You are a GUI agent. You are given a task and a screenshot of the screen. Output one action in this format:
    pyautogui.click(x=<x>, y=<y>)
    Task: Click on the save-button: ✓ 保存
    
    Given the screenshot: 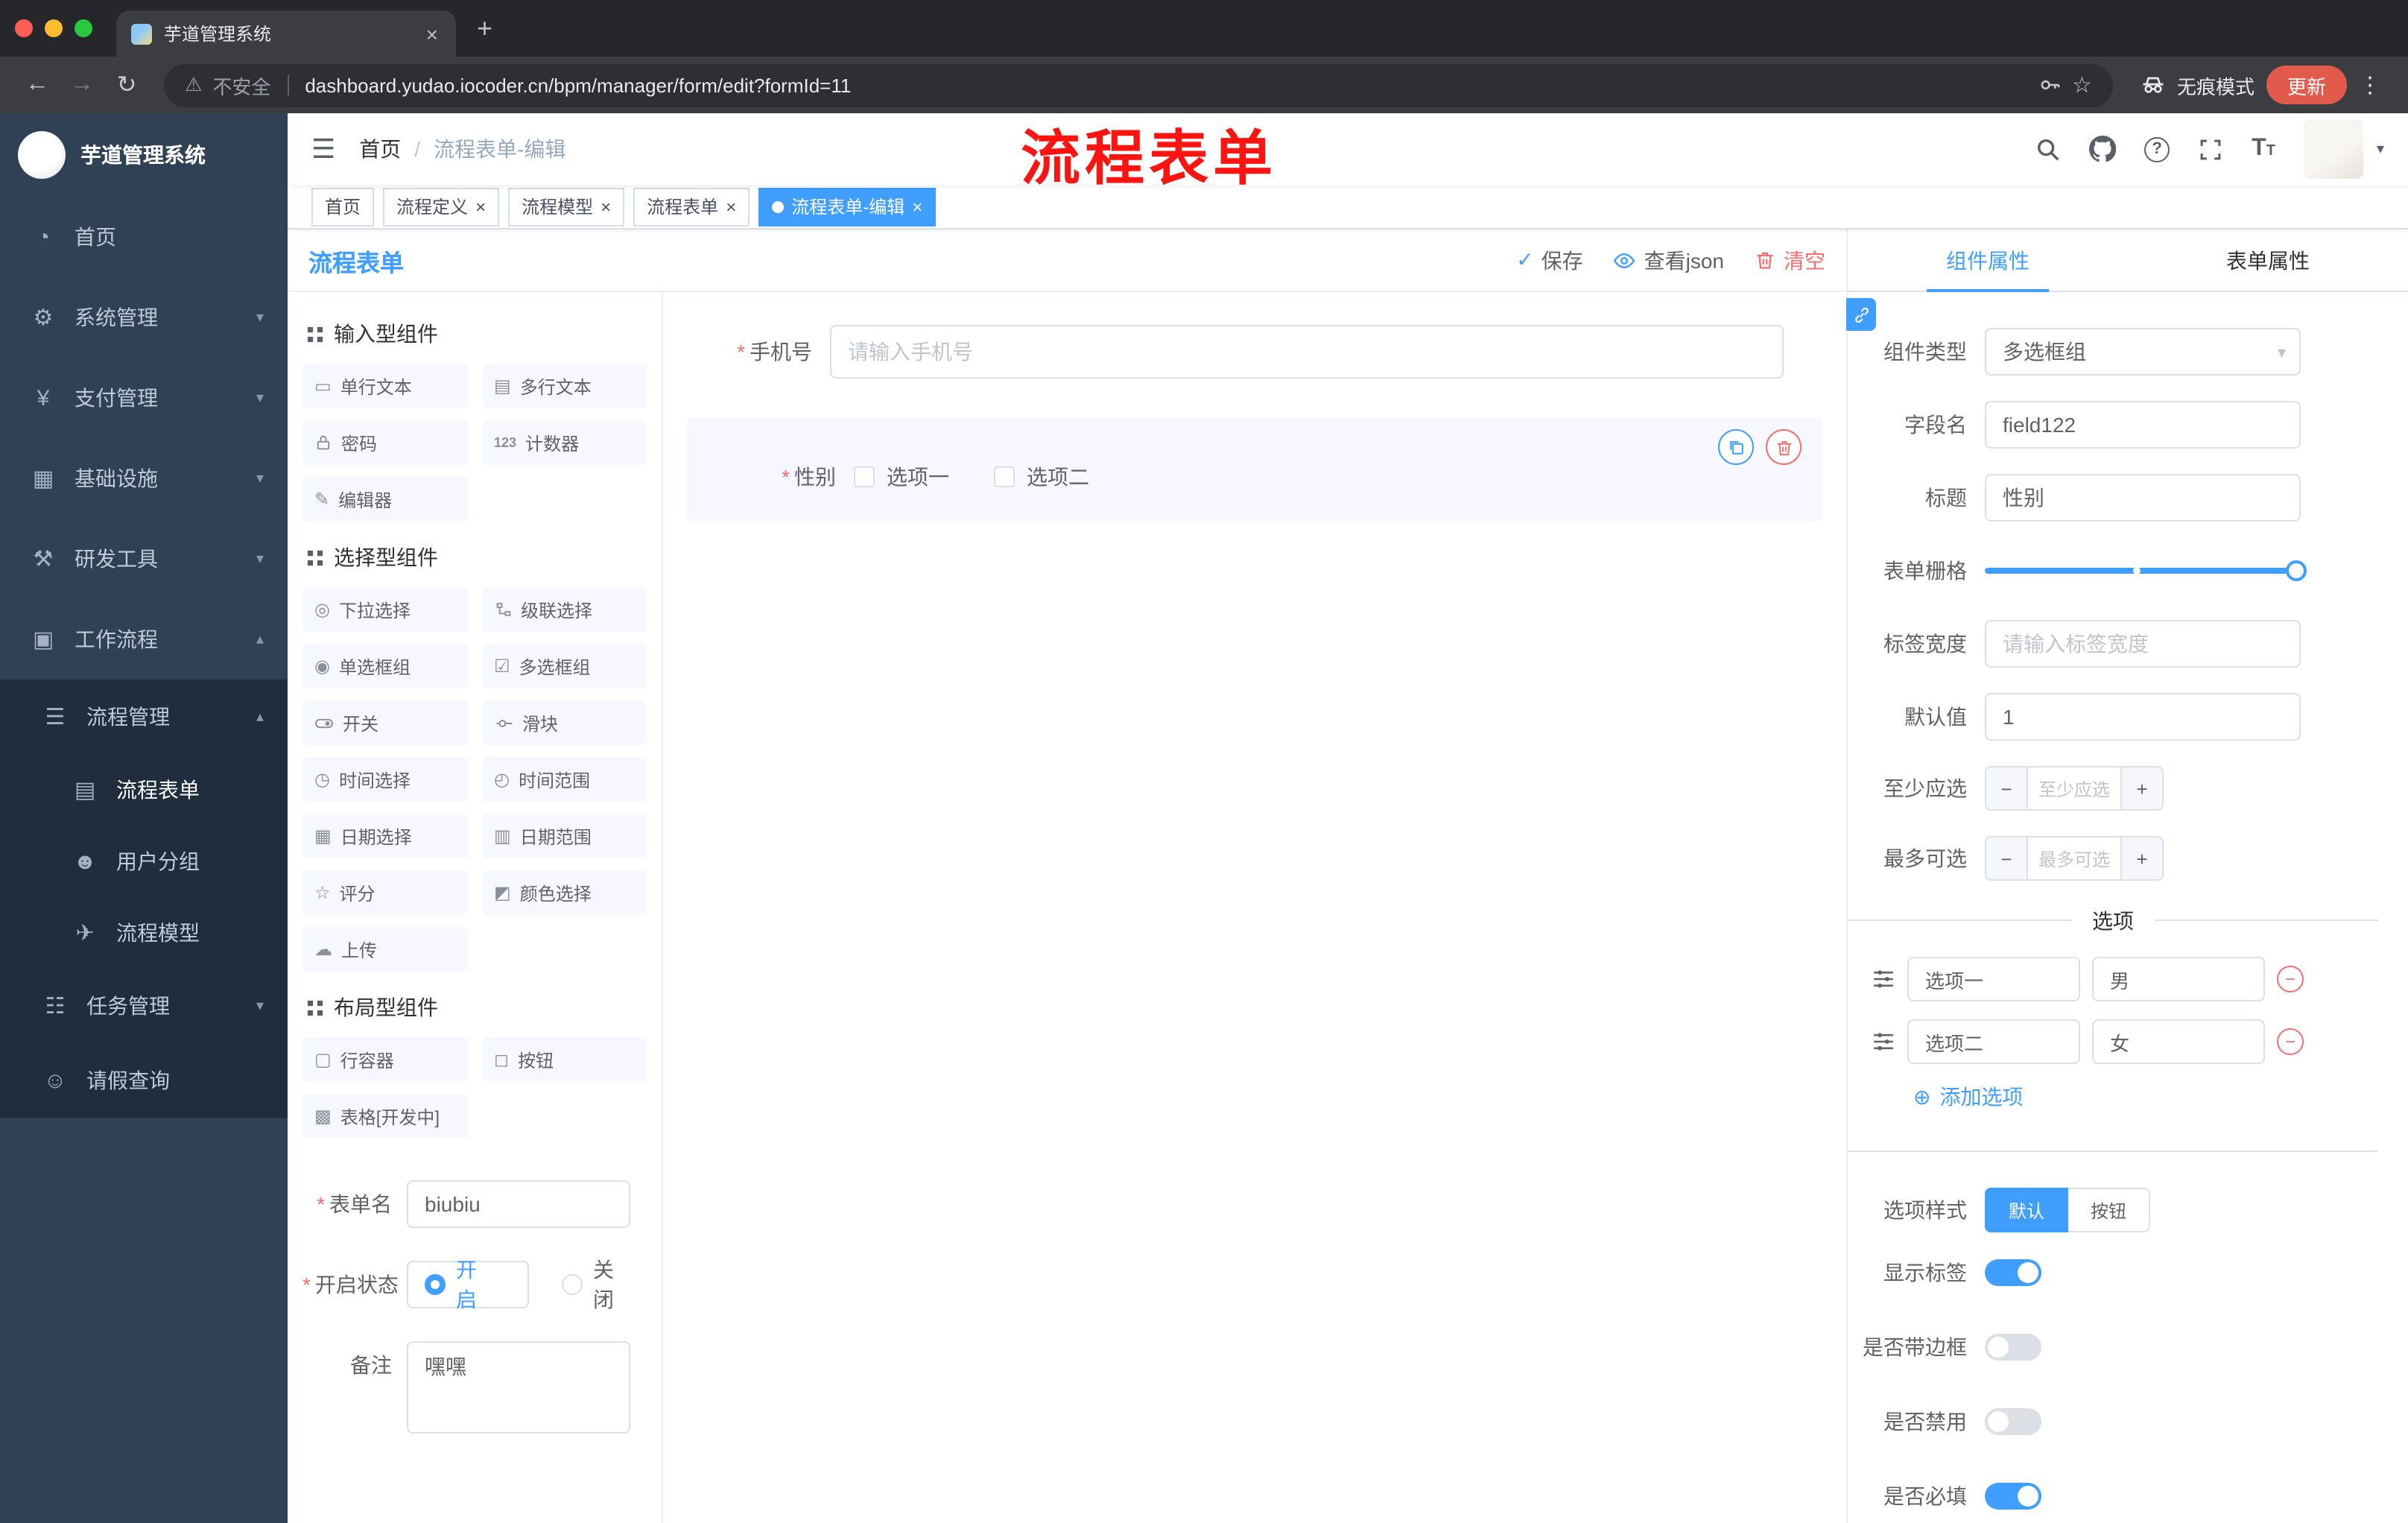 What is the action you would take?
    pyautogui.click(x=1549, y=260)
    